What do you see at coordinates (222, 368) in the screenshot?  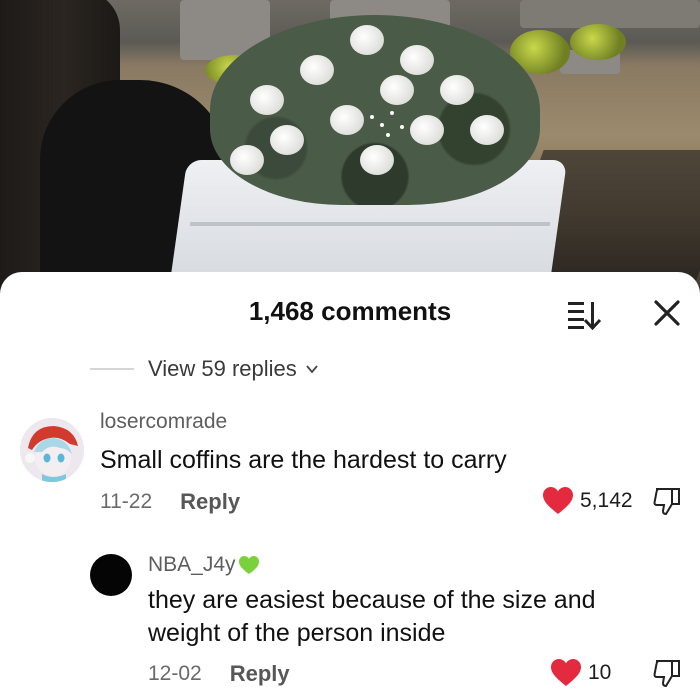 I see `view-replies-label: View 59 replies` at bounding box center [222, 368].